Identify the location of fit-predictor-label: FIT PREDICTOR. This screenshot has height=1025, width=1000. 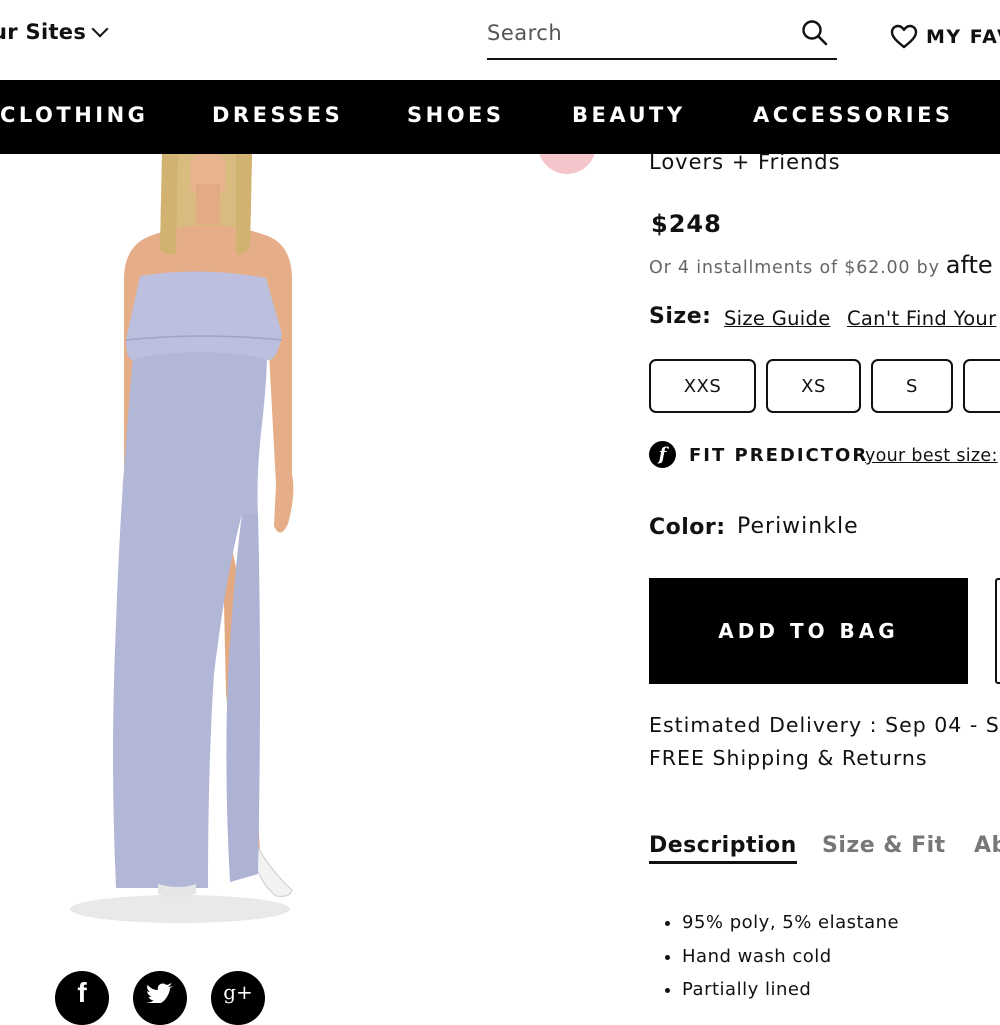
(779, 455).